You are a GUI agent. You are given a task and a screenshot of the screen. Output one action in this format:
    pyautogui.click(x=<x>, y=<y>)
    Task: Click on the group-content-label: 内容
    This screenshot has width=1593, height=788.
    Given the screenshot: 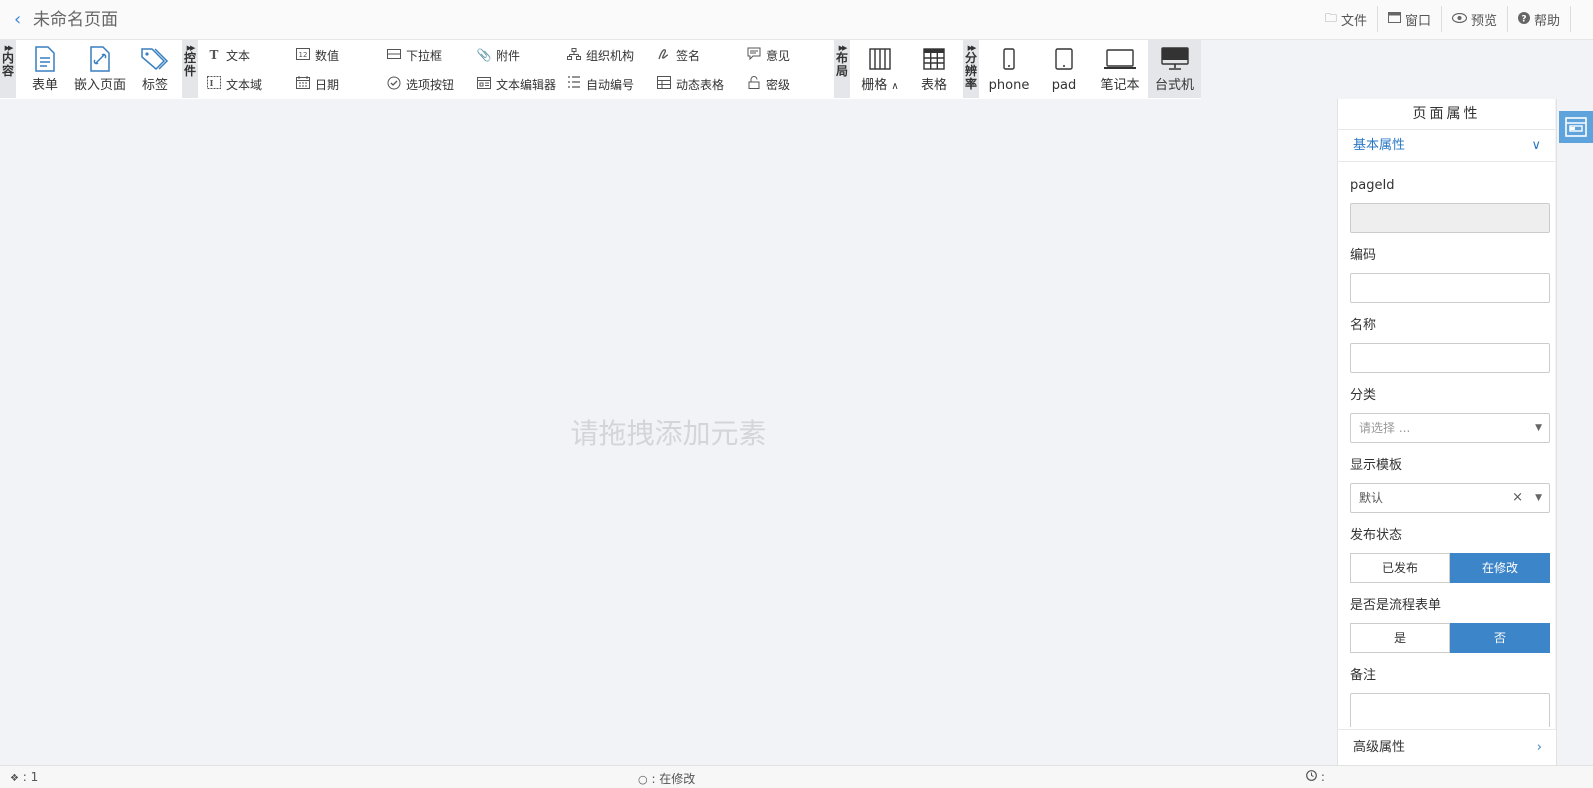 What is the action you would take?
    pyautogui.click(x=7, y=64)
    